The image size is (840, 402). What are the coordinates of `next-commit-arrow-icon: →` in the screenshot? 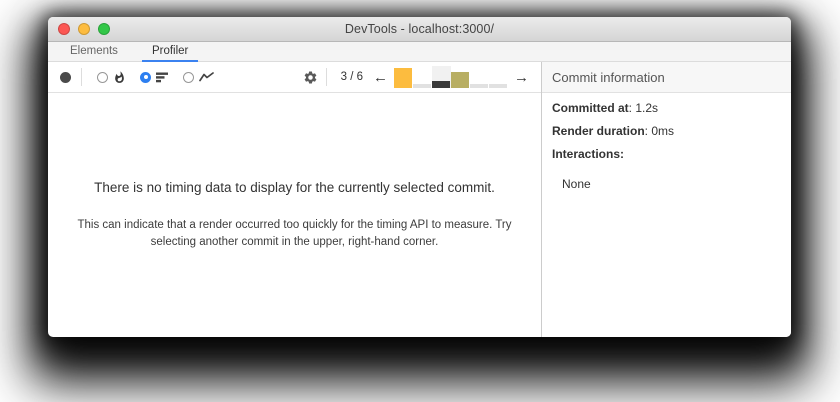 It's located at (521, 77).